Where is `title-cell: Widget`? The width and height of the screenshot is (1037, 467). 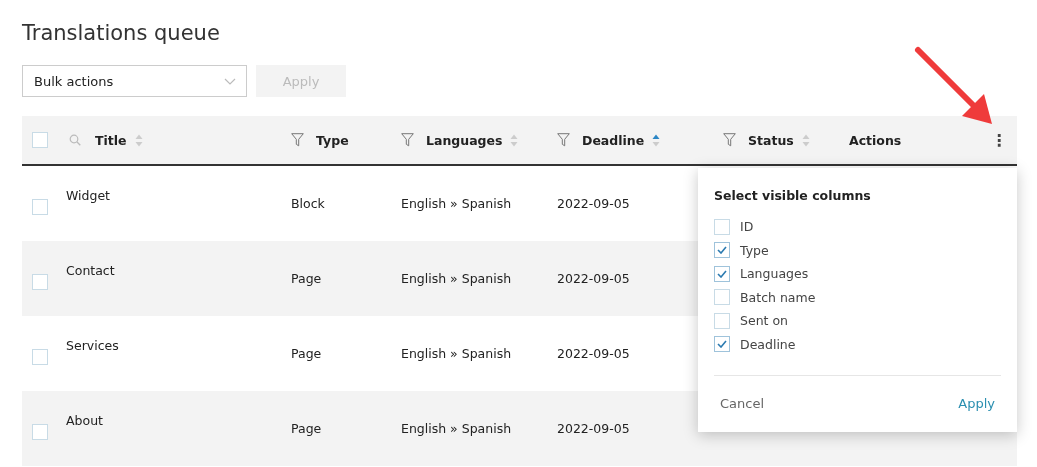 title-cell: Widget is located at coordinates (88, 195).